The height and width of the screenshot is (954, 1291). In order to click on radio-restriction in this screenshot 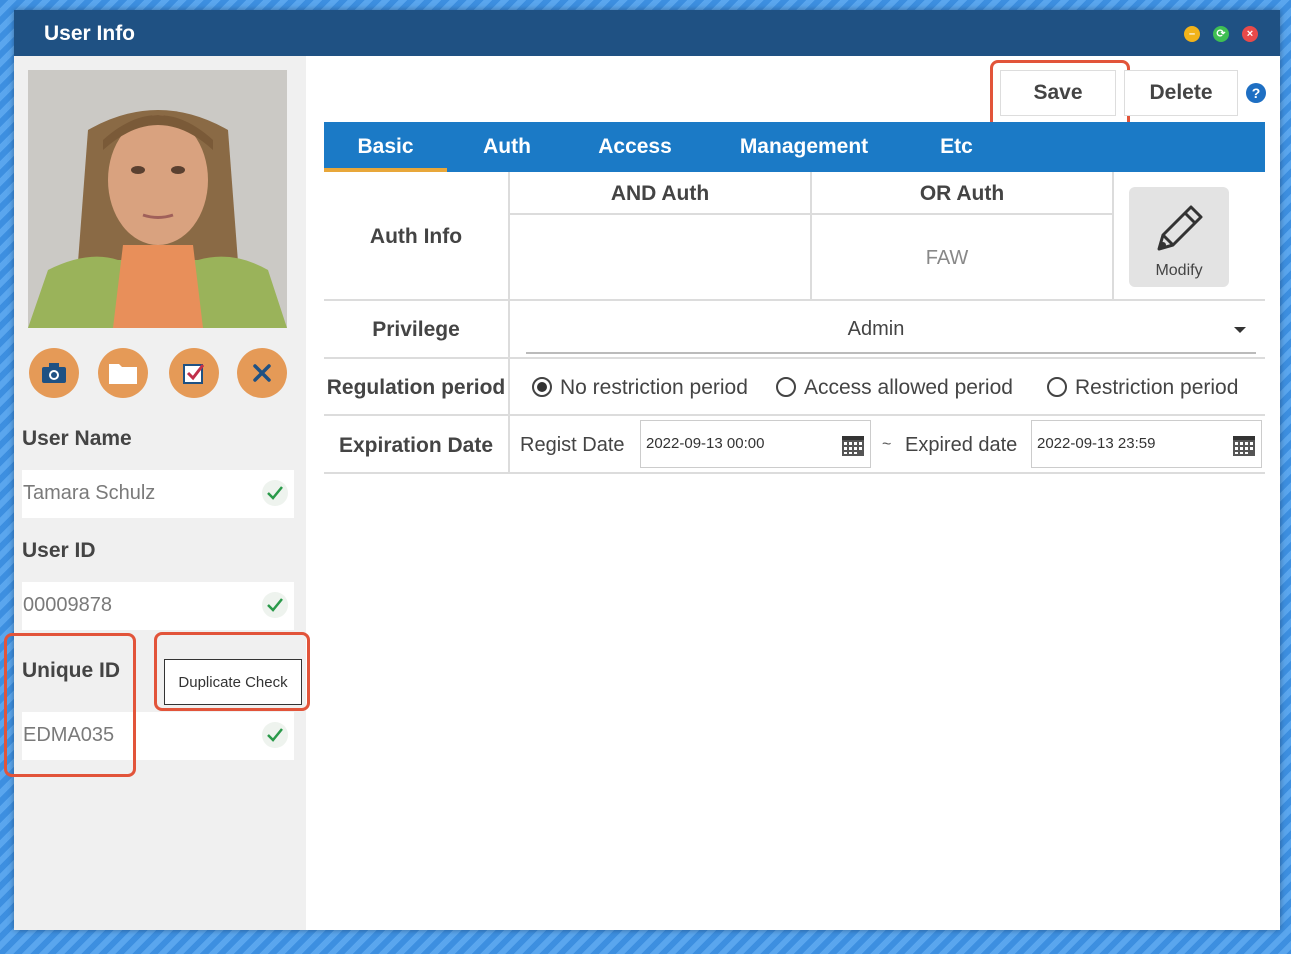, I will do `click(1057, 387)`.